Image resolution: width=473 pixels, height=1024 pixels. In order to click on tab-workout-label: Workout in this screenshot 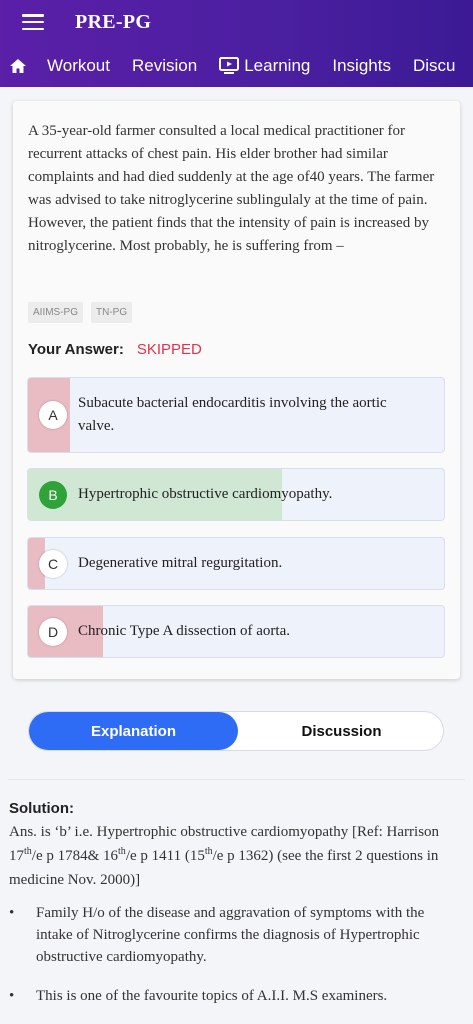, I will do `click(78, 65)`.